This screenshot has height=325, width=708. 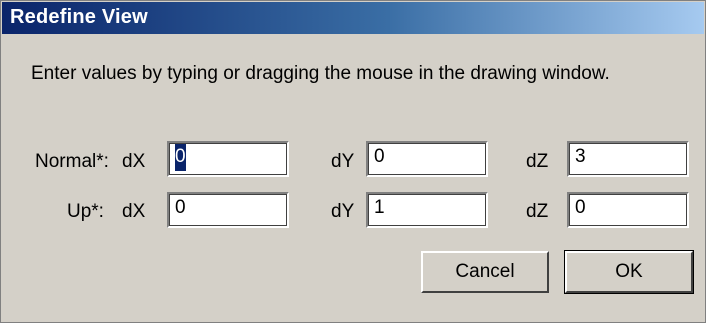 I want to click on normal-row-label: Normal*:, so click(x=72, y=161).